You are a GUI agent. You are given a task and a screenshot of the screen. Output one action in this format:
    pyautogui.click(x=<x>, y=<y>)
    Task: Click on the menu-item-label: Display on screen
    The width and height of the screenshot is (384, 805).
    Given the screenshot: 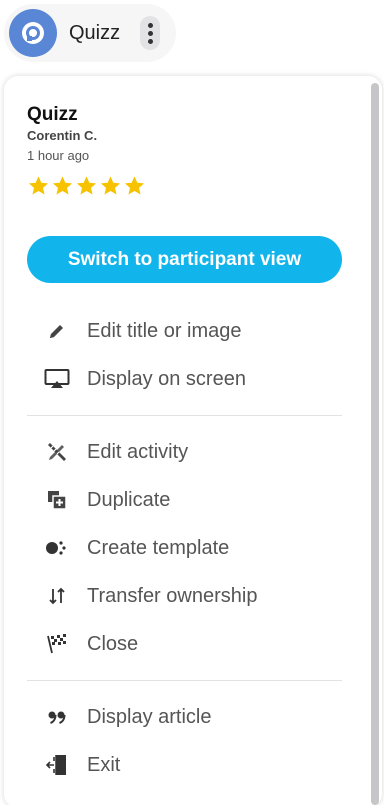 What is the action you would take?
    pyautogui.click(x=166, y=378)
    